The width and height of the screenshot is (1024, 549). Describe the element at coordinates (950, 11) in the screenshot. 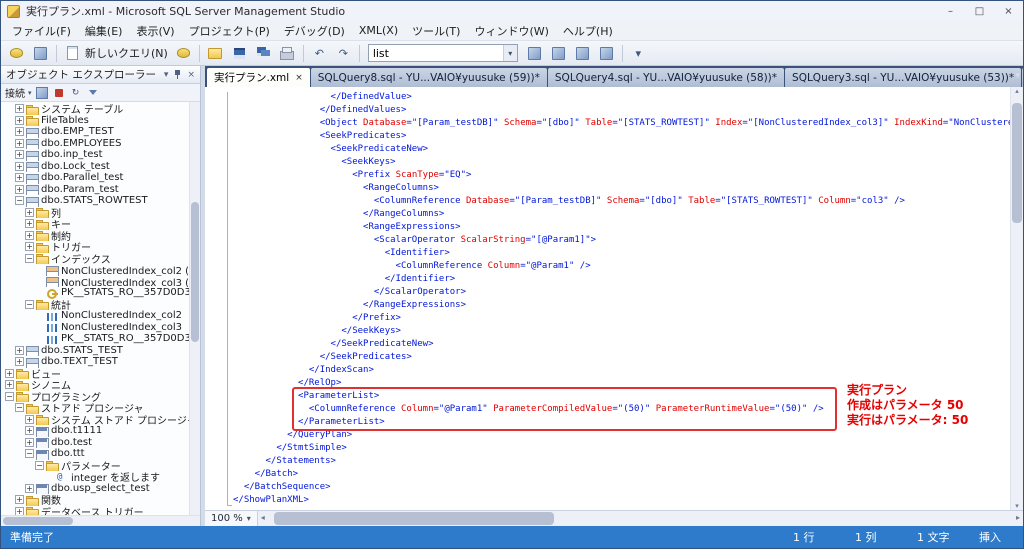

I see `minimize-button: –` at that location.